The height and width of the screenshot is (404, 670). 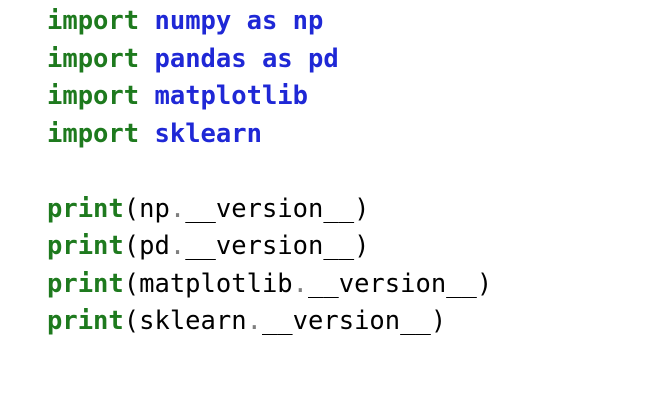 I want to click on code-line-import-matplotlib: import matplotlib, so click(x=269, y=97).